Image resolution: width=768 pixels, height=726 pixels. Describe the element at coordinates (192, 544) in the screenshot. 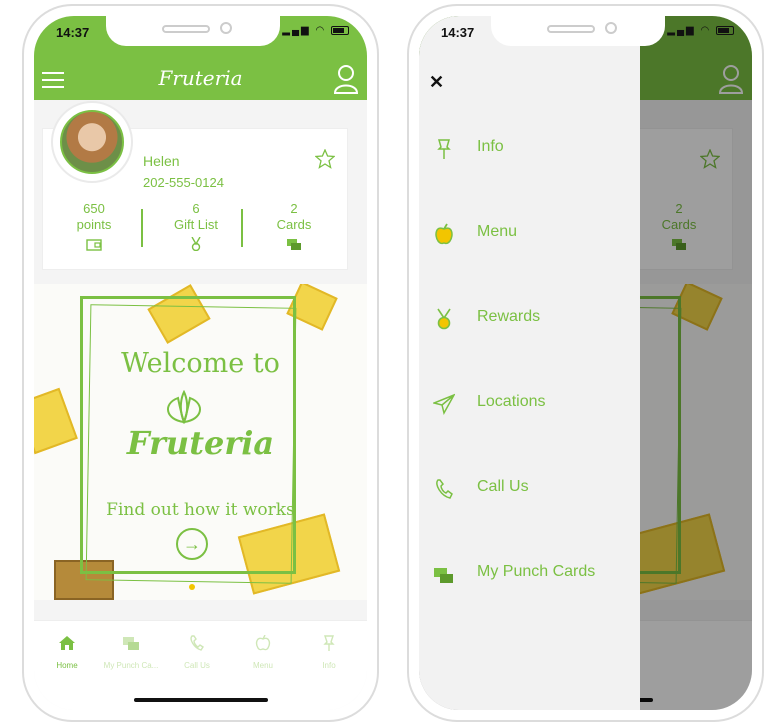

I see `banner-arrow-button: →` at that location.